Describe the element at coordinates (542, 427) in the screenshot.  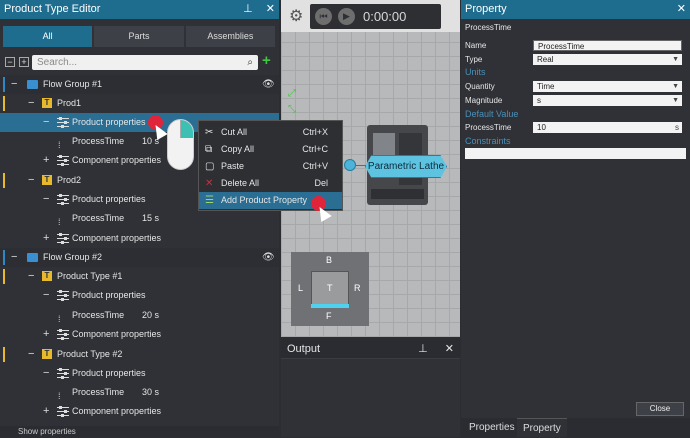
I see `tab-property: Property` at that location.